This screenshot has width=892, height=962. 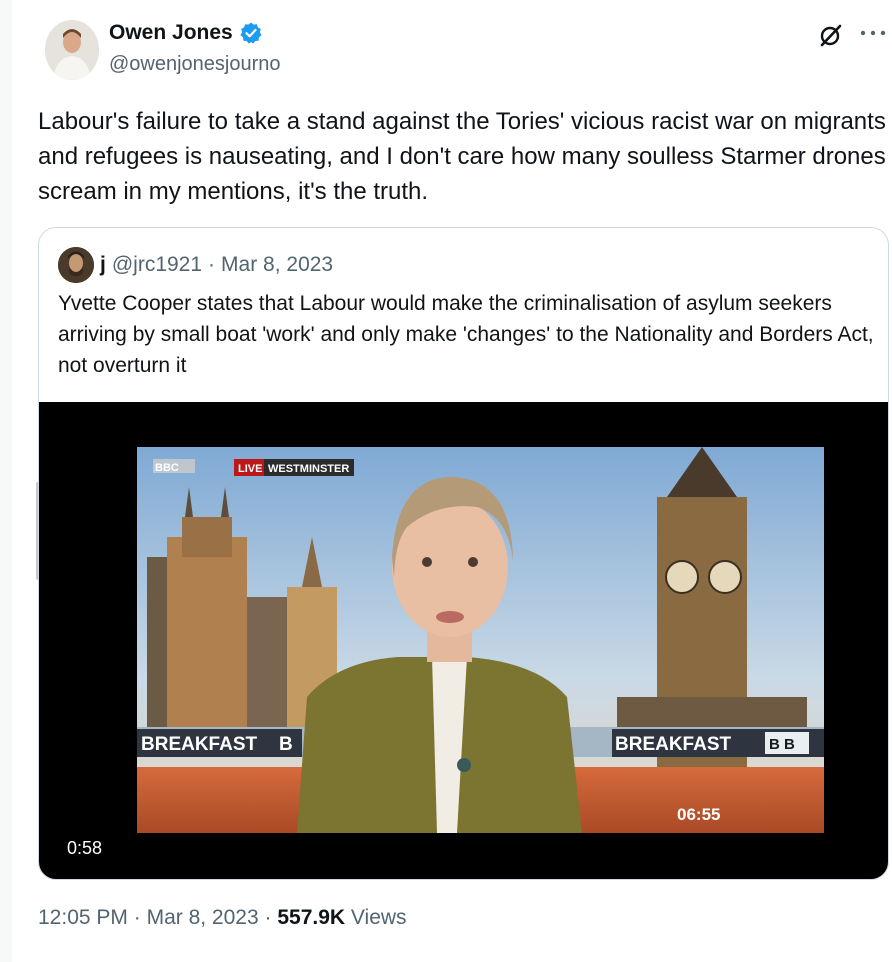 What do you see at coordinates (76, 265) in the screenshot?
I see `quoted-avatar` at bounding box center [76, 265].